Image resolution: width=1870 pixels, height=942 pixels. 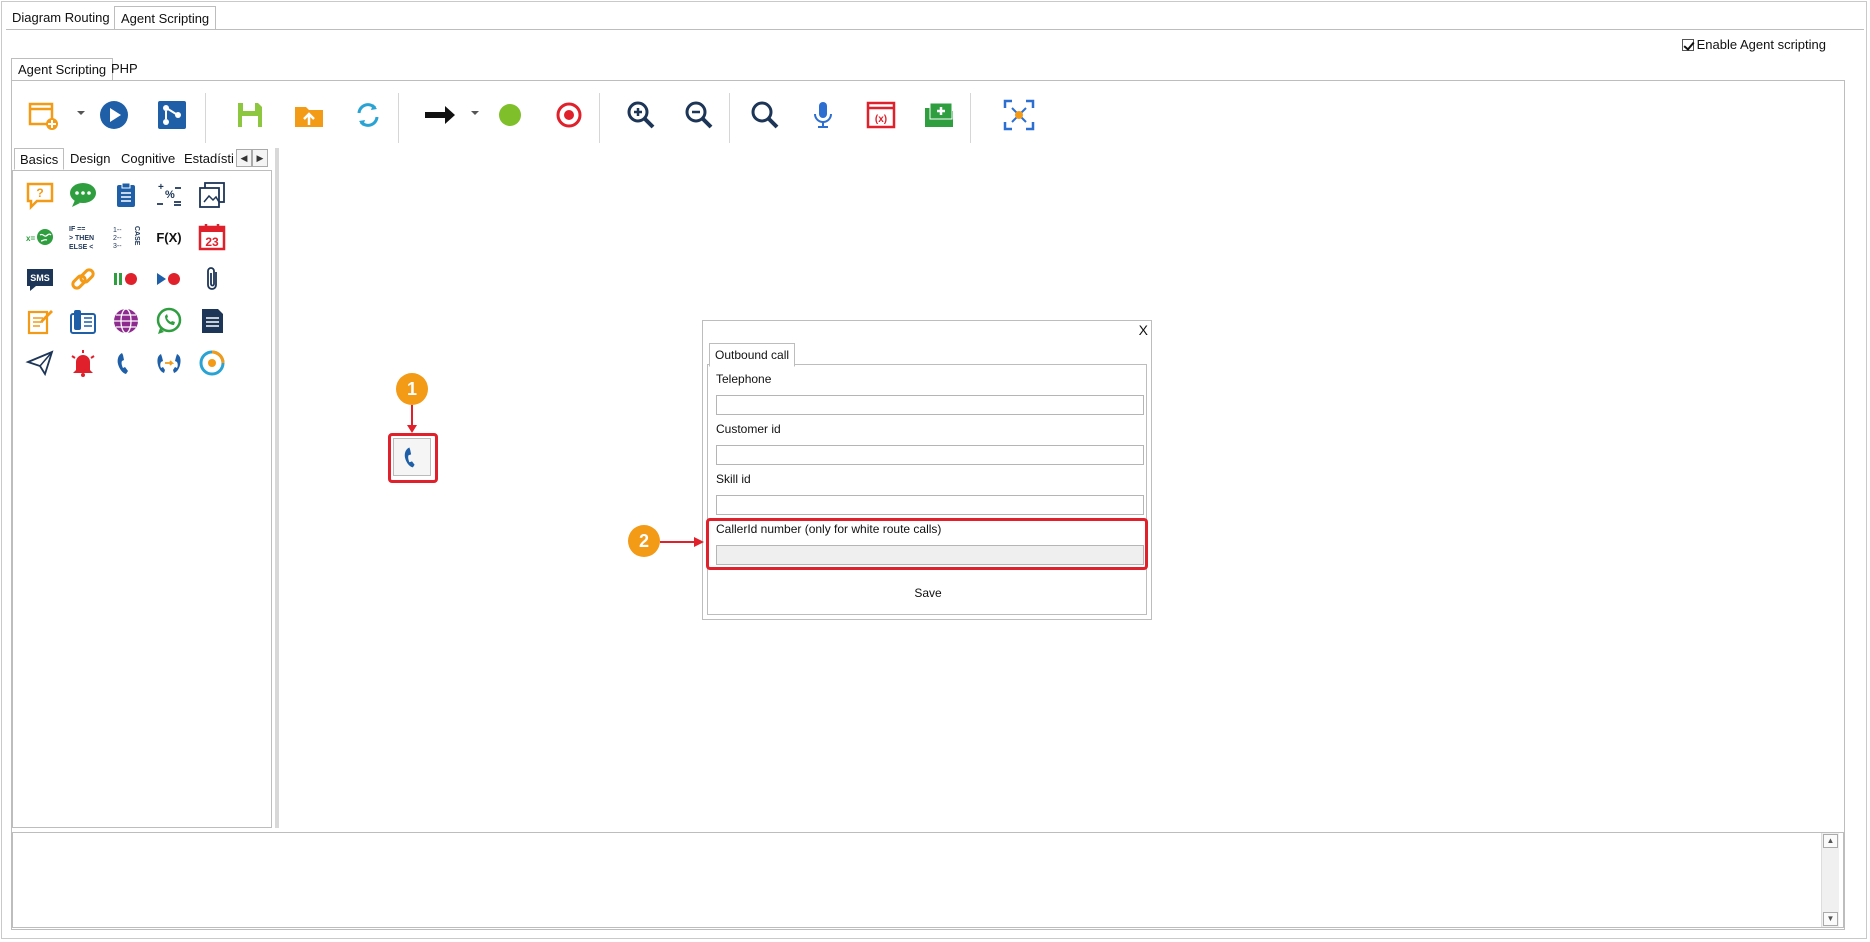 What do you see at coordinates (126, 195) in the screenshot?
I see `clipboard-icon` at bounding box center [126, 195].